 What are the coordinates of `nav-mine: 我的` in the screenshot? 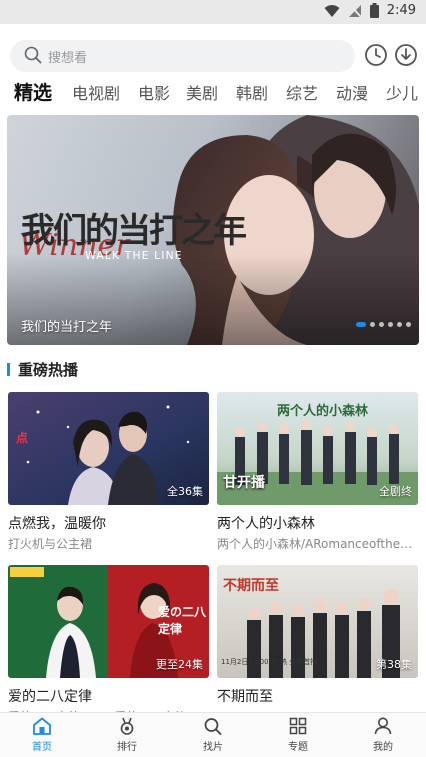 It's located at (383, 735).